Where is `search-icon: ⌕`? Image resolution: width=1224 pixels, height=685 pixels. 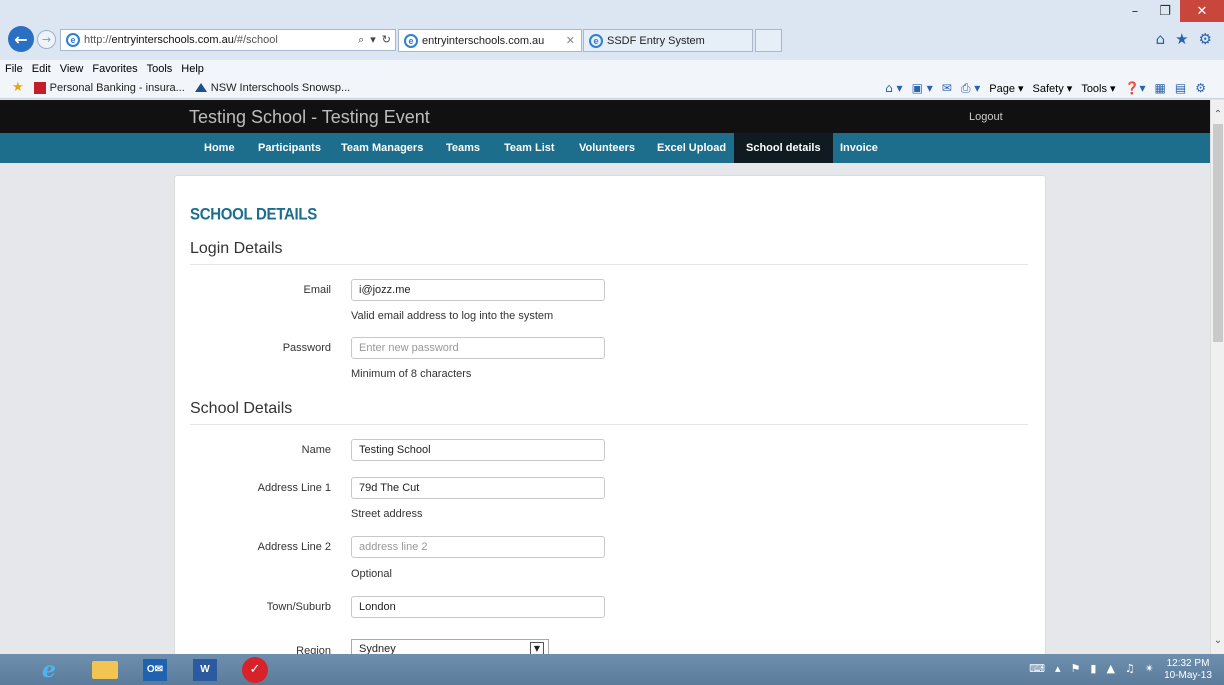
search-icon: ⌕ is located at coordinates (361, 40).